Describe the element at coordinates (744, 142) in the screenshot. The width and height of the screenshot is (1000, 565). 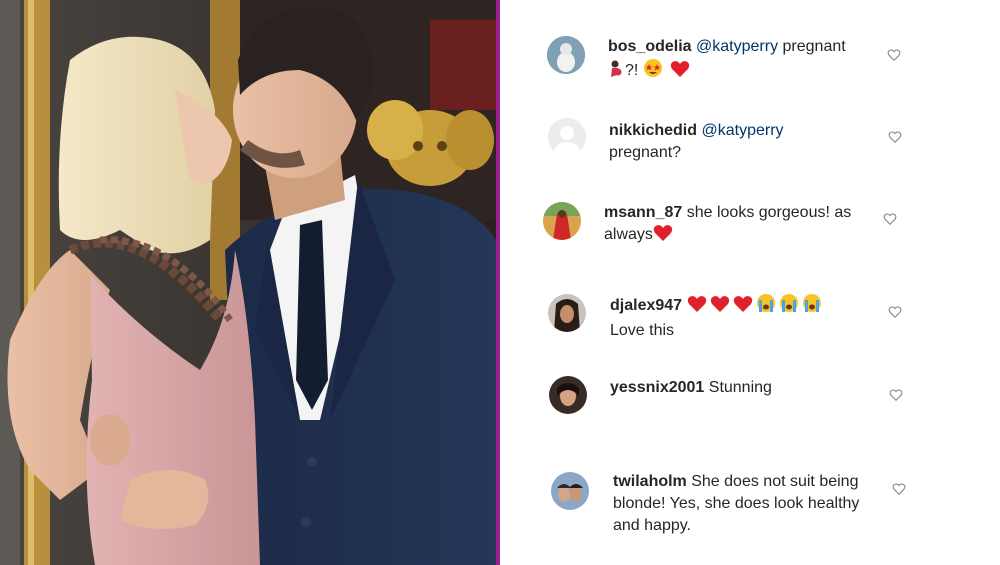
I see `comment-text: nikkichedid @katyperry pregnant?` at that location.